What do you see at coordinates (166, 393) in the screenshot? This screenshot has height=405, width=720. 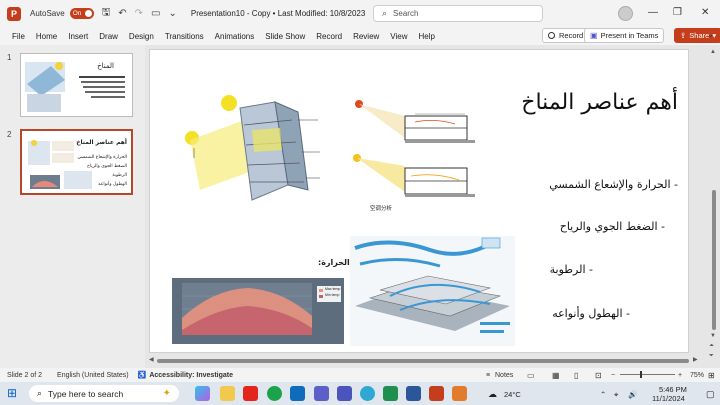 I see `search-highlight-icon: ✦` at bounding box center [166, 393].